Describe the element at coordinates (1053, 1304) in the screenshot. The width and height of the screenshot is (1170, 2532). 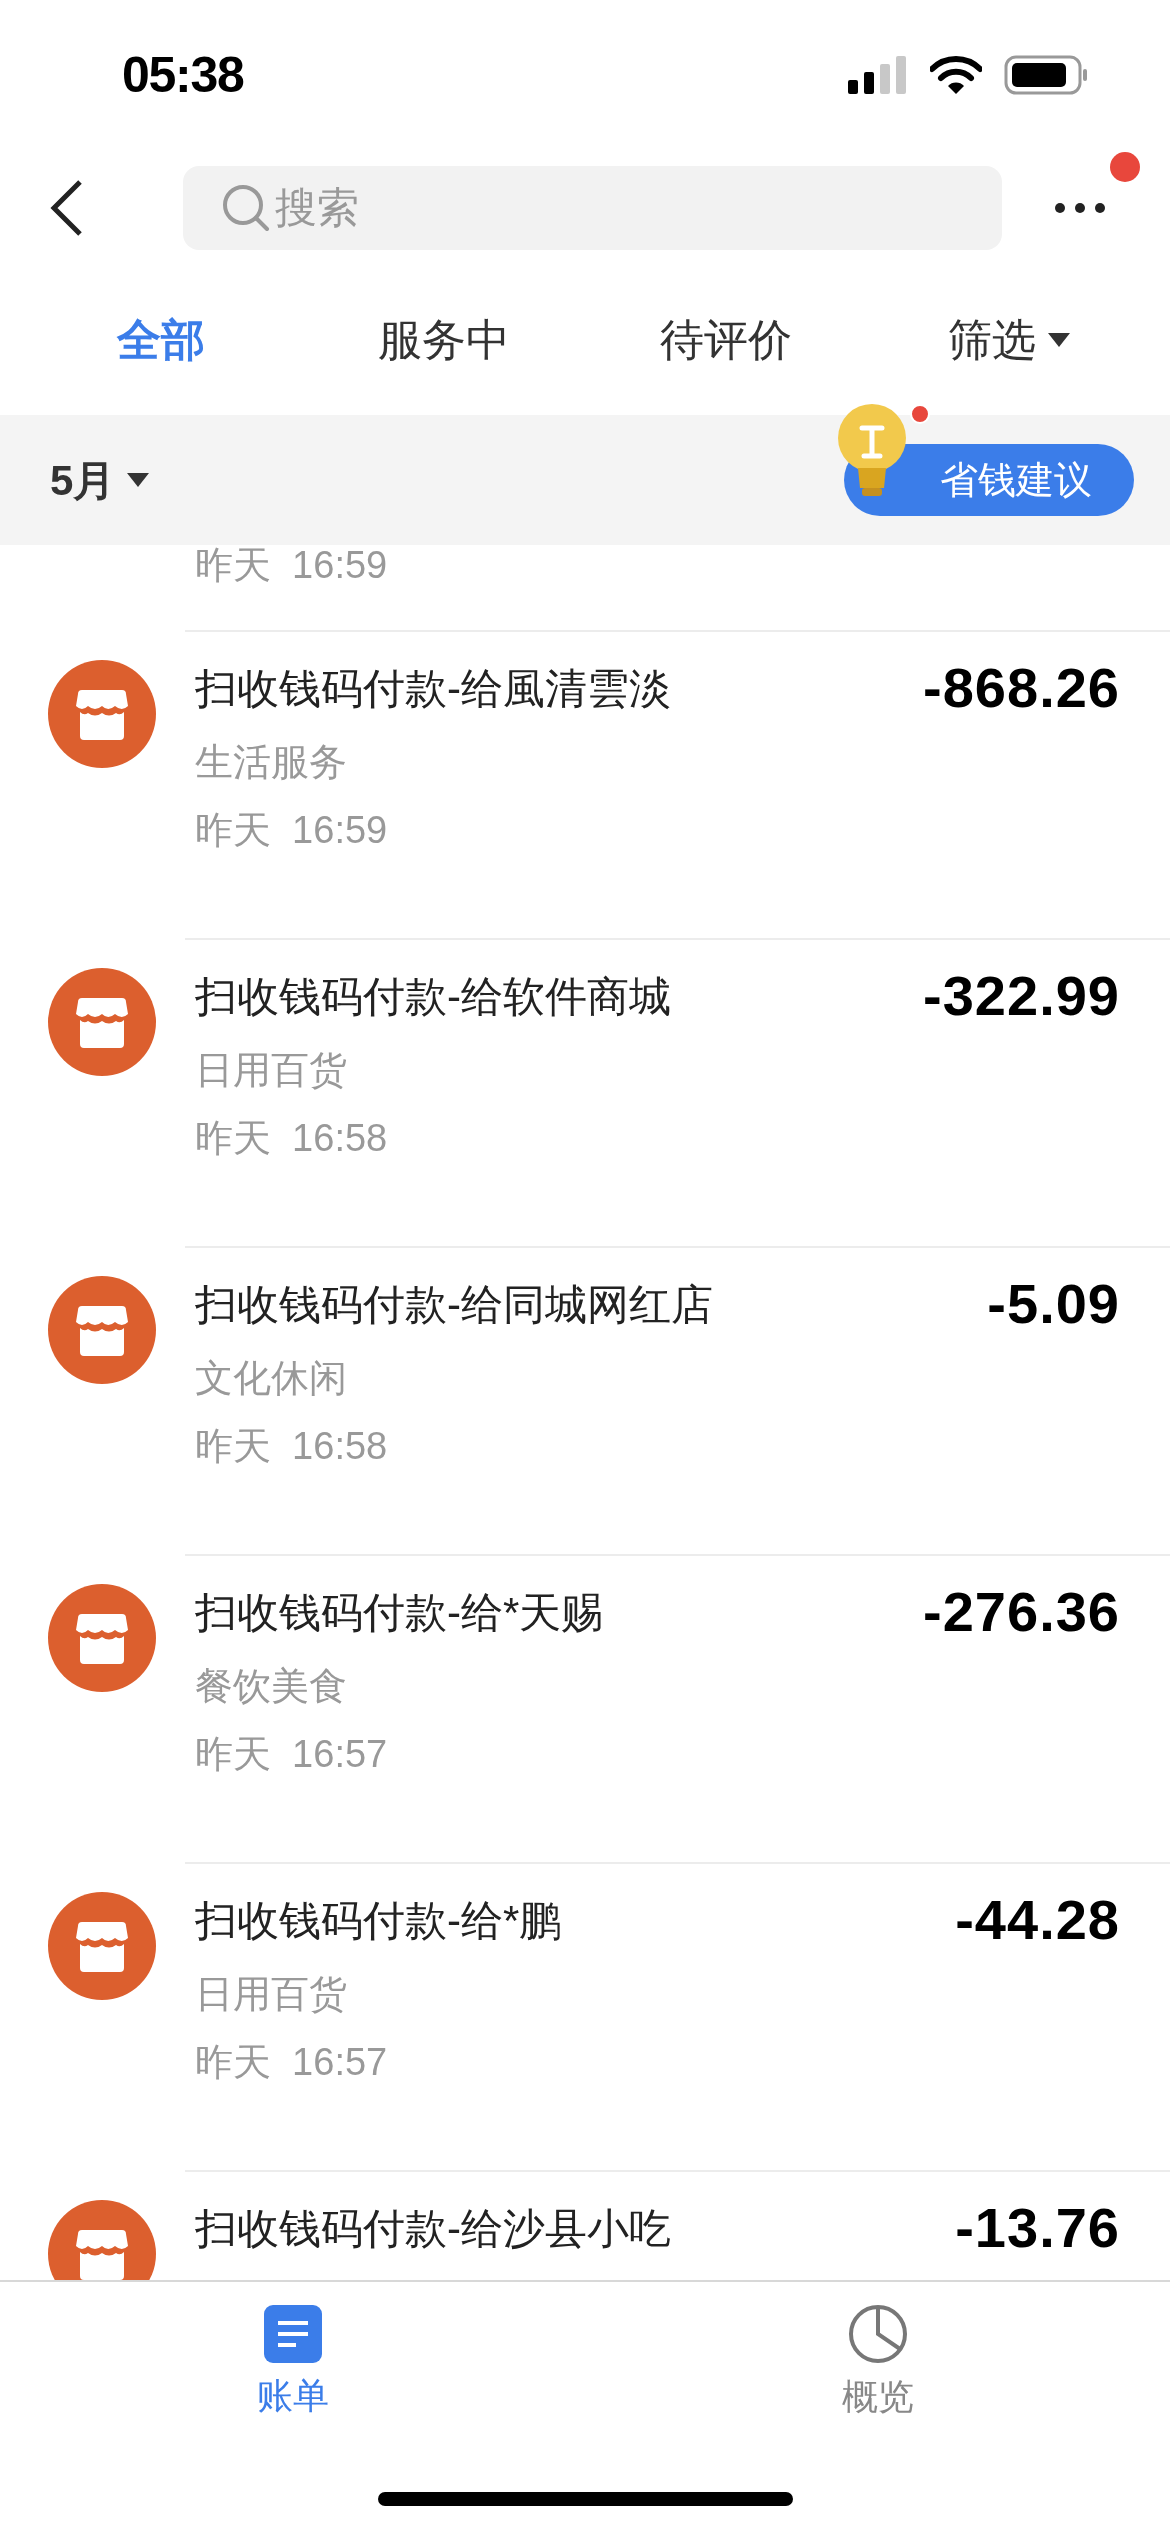
I see `transaction-amount: -5.09` at that location.